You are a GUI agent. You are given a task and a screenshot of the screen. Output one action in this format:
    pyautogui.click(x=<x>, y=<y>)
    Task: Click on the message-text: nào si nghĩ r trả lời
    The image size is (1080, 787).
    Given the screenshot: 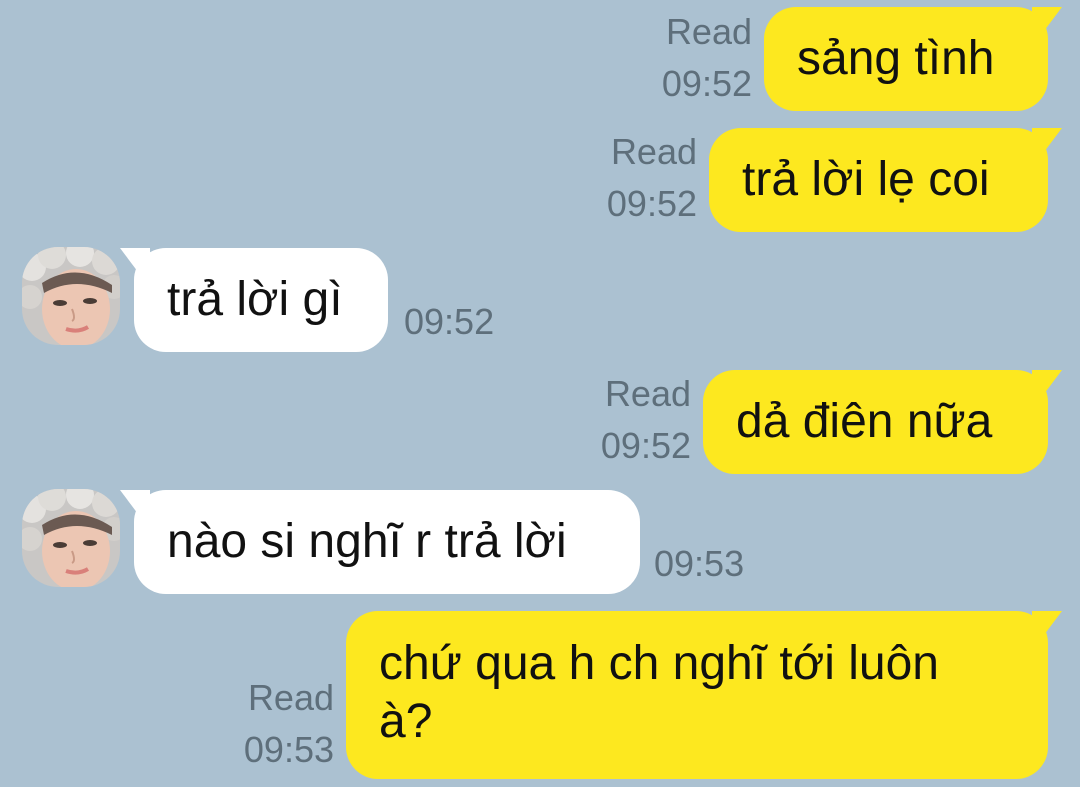 What is the action you would take?
    pyautogui.click(x=367, y=541)
    